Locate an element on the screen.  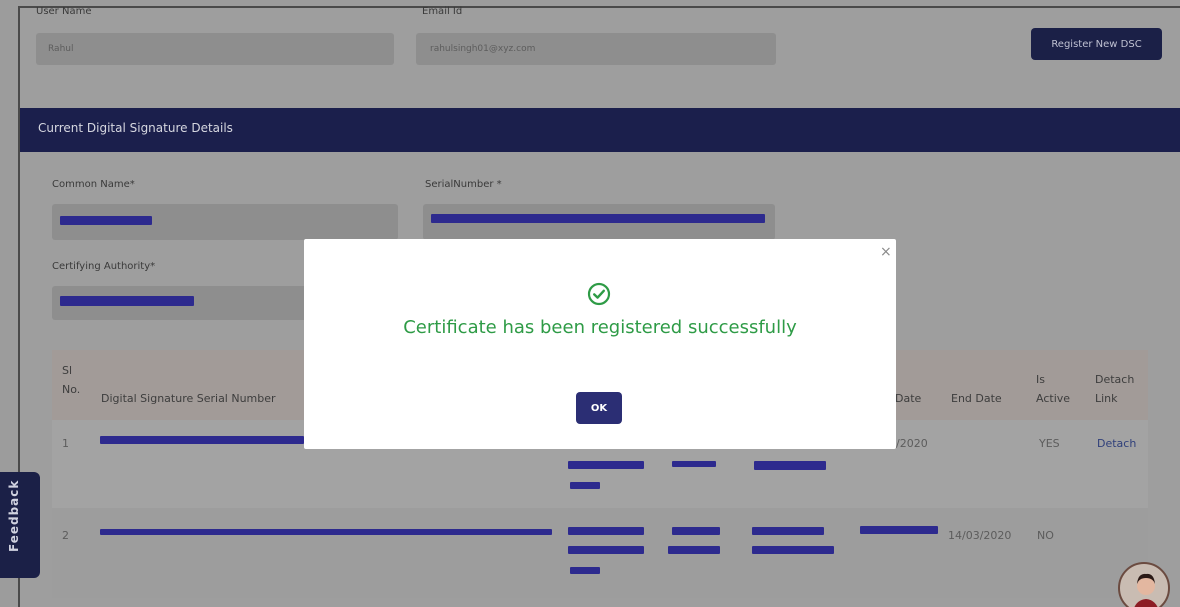
certifying-authority-label: Certifying Authority* is located at coordinates (104, 266).